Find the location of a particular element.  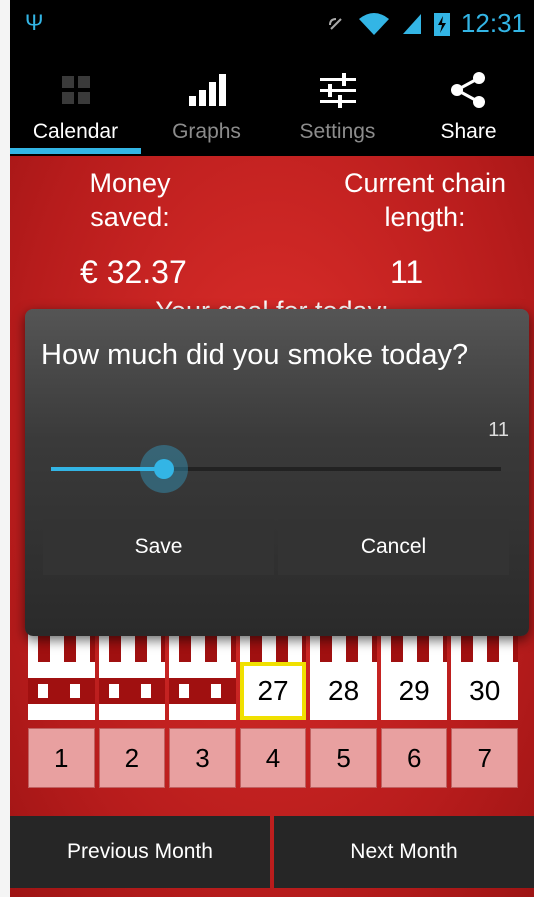

grid-icon is located at coordinates (75, 90).